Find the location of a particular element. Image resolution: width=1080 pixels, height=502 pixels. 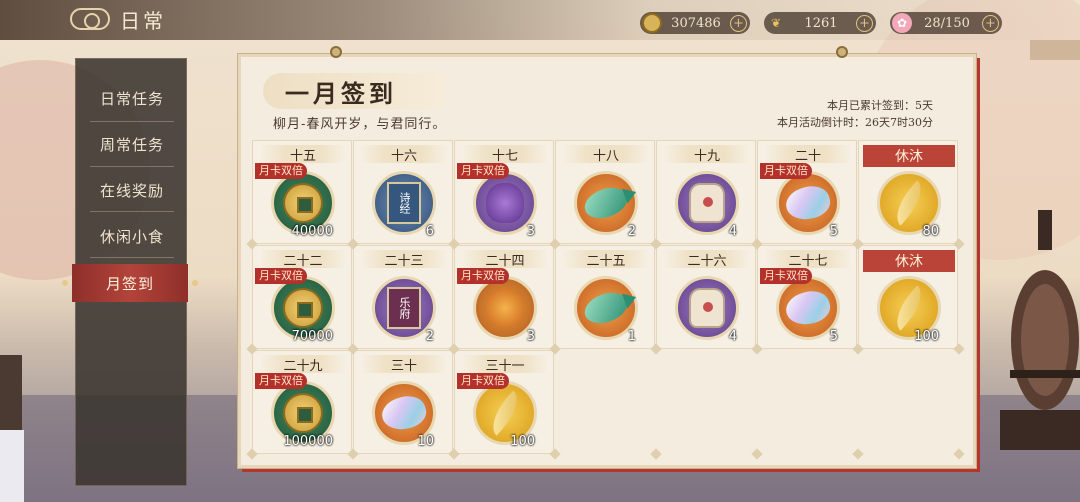

sidebar-item-weekly-tasks: 周常任务 is located at coordinates (132, 144).